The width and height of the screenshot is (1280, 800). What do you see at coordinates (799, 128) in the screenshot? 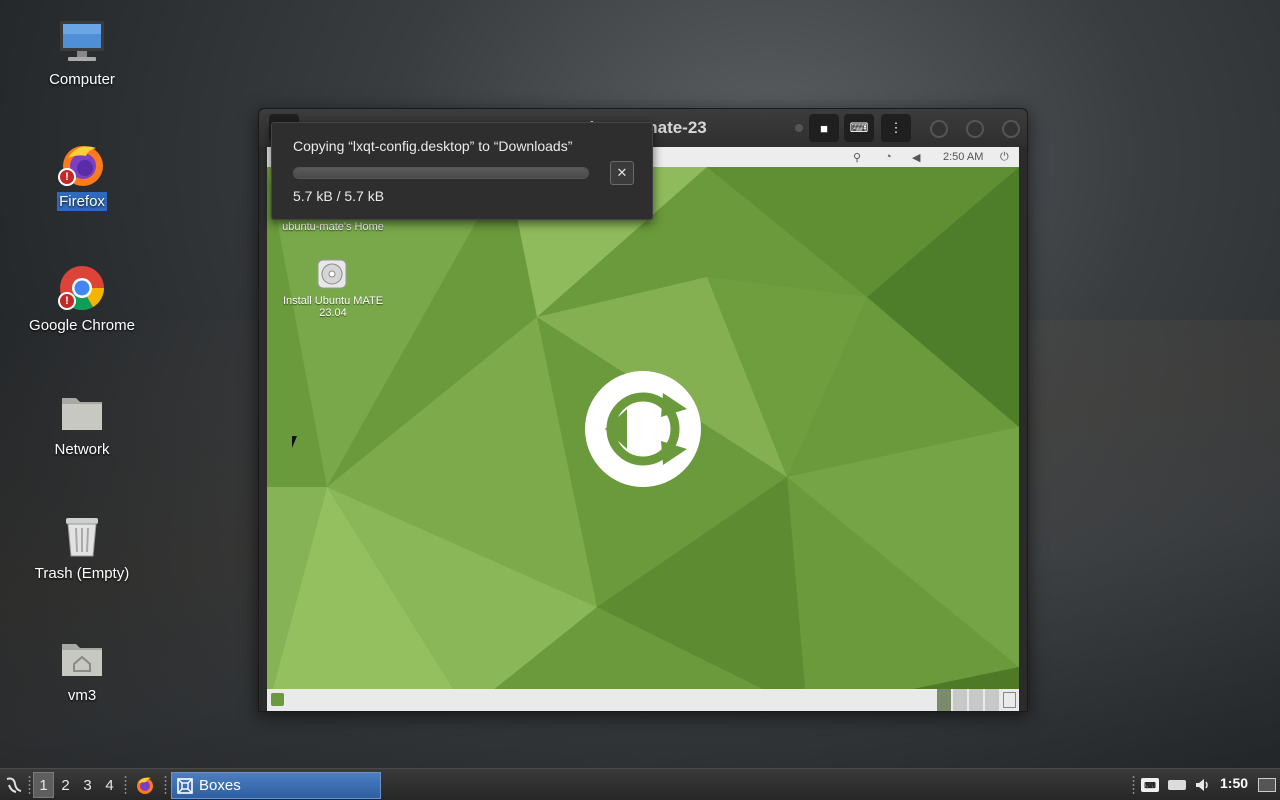
I see `status-indicator-icon` at bounding box center [799, 128].